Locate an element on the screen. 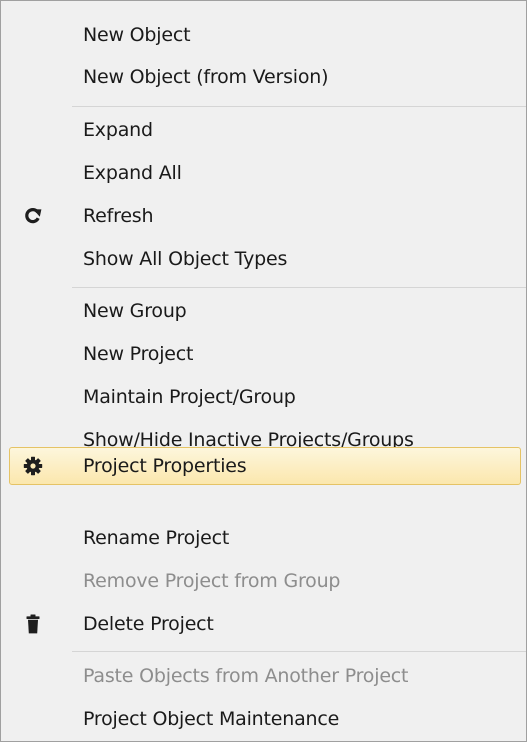  menu-item-label: Expand All is located at coordinates (132, 173).